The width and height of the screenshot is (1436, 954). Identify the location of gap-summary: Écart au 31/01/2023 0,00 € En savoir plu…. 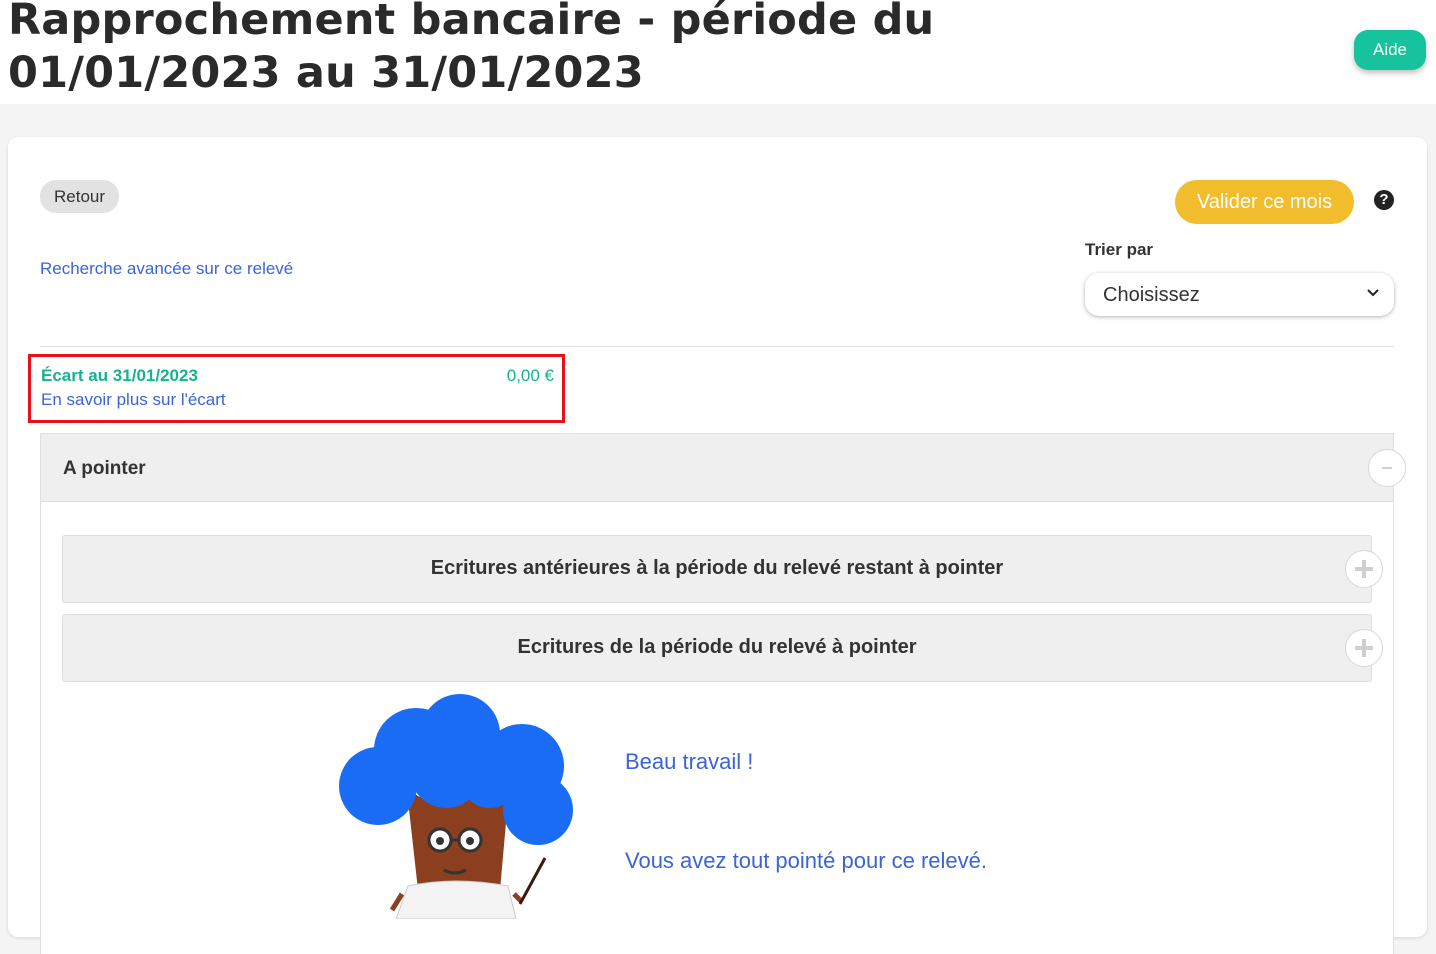
(296, 388).